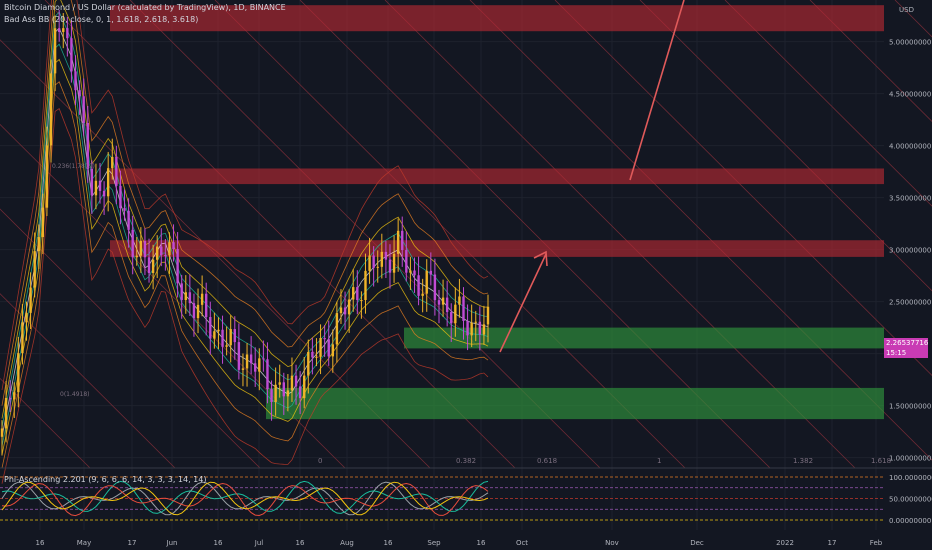  Describe the element at coordinates (906, 348) in the screenshot. I see `current-price-tag: 2.26537716 15:15` at that location.